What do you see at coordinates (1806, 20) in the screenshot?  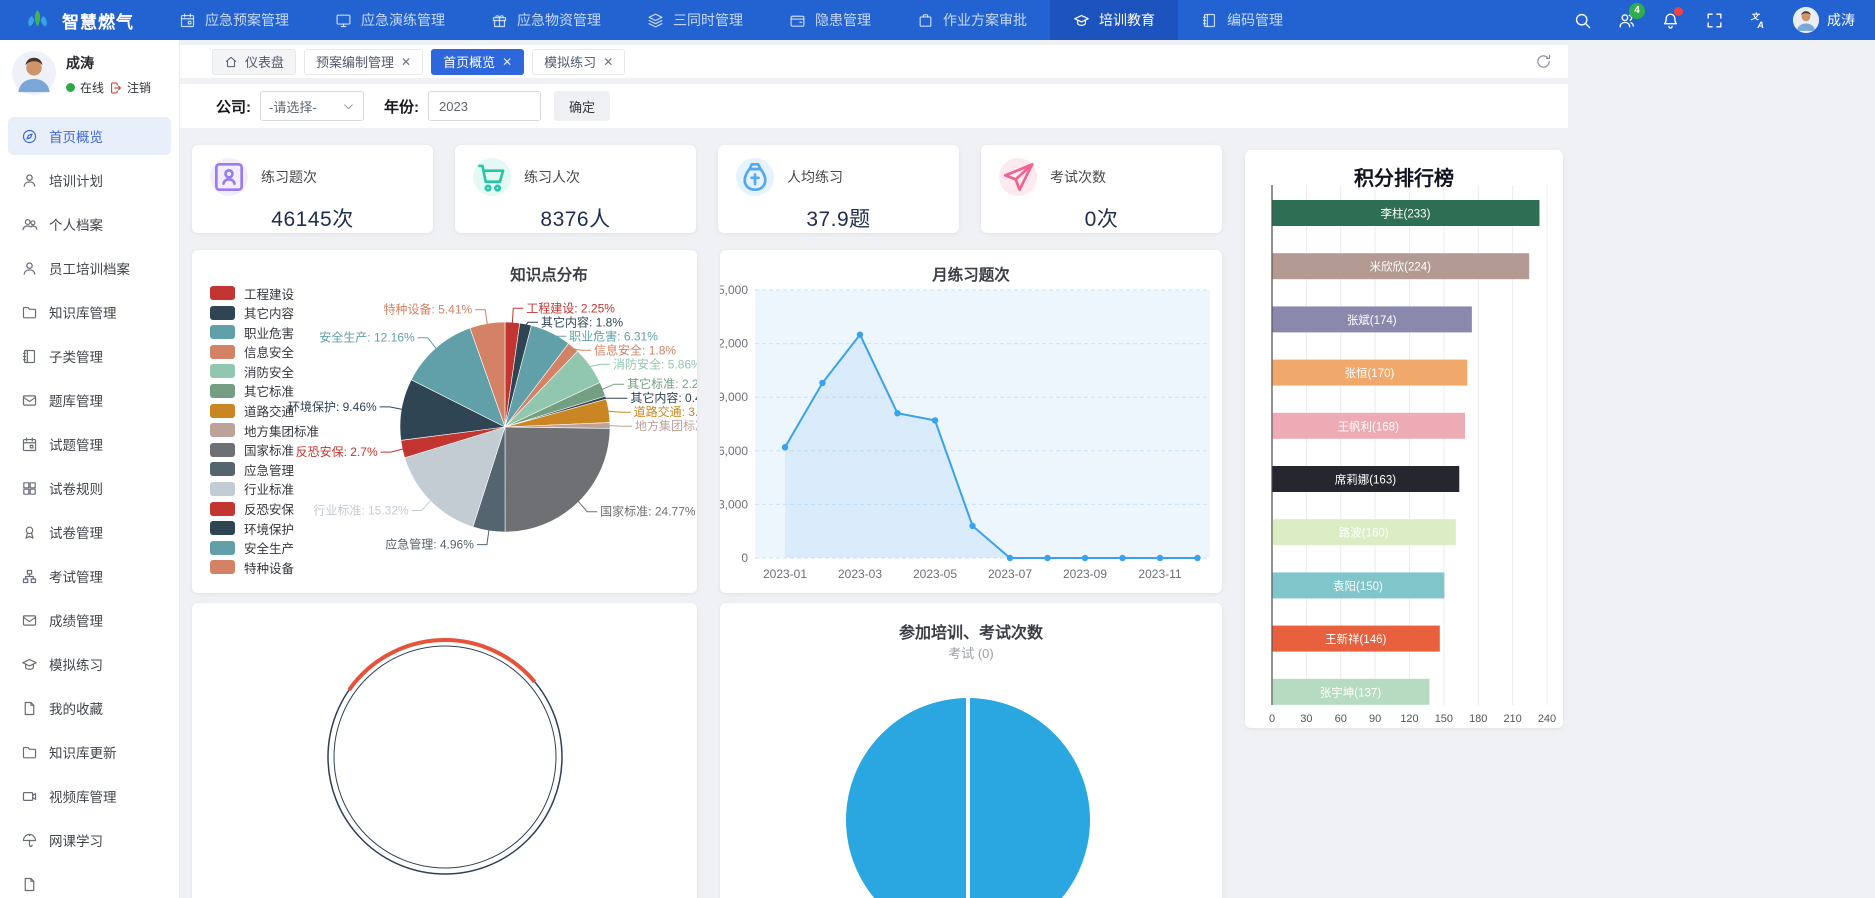 I see `avatar` at bounding box center [1806, 20].